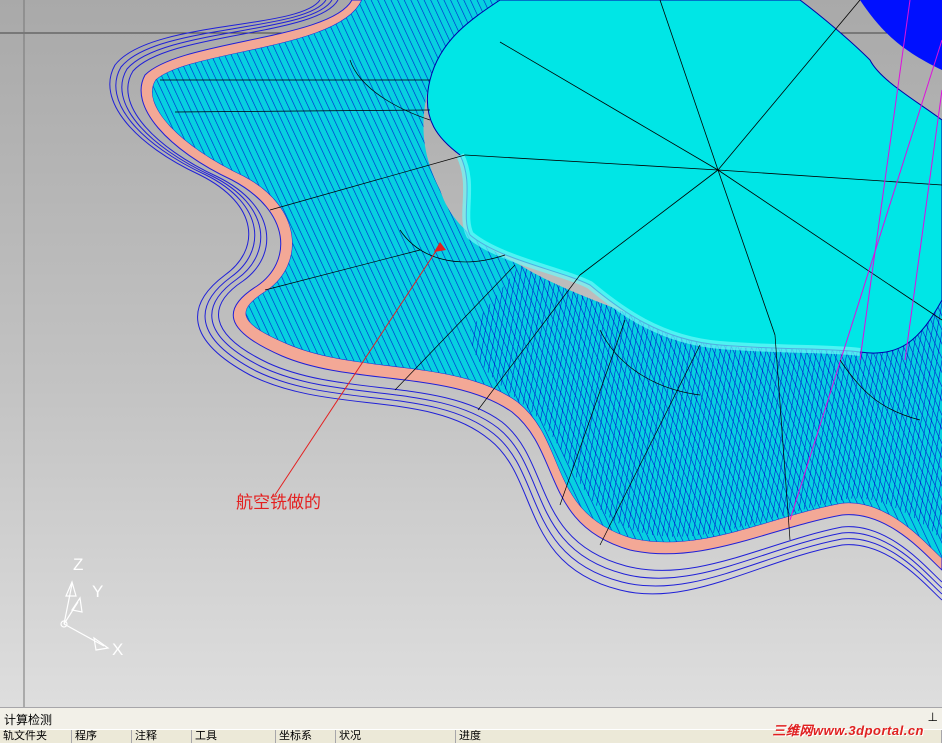 This screenshot has width=942, height=743. Describe the element at coordinates (396, 736) in the screenshot. I see `column-header-status: 状况` at that location.